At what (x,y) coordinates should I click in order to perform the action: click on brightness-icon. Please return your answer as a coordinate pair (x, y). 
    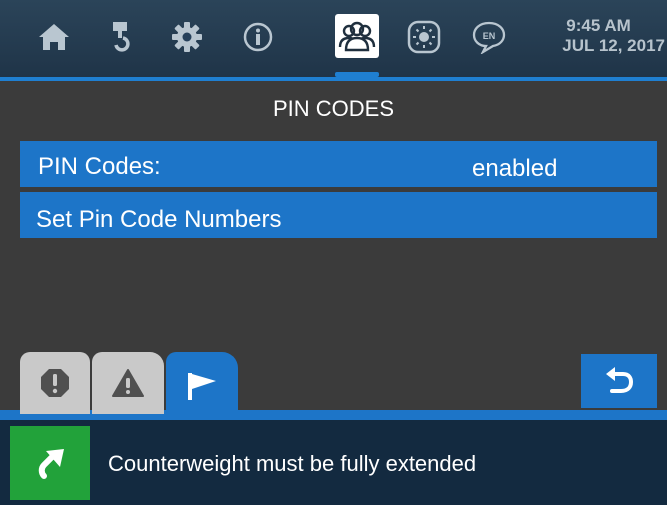
    Looking at the image, I should click on (424, 37).